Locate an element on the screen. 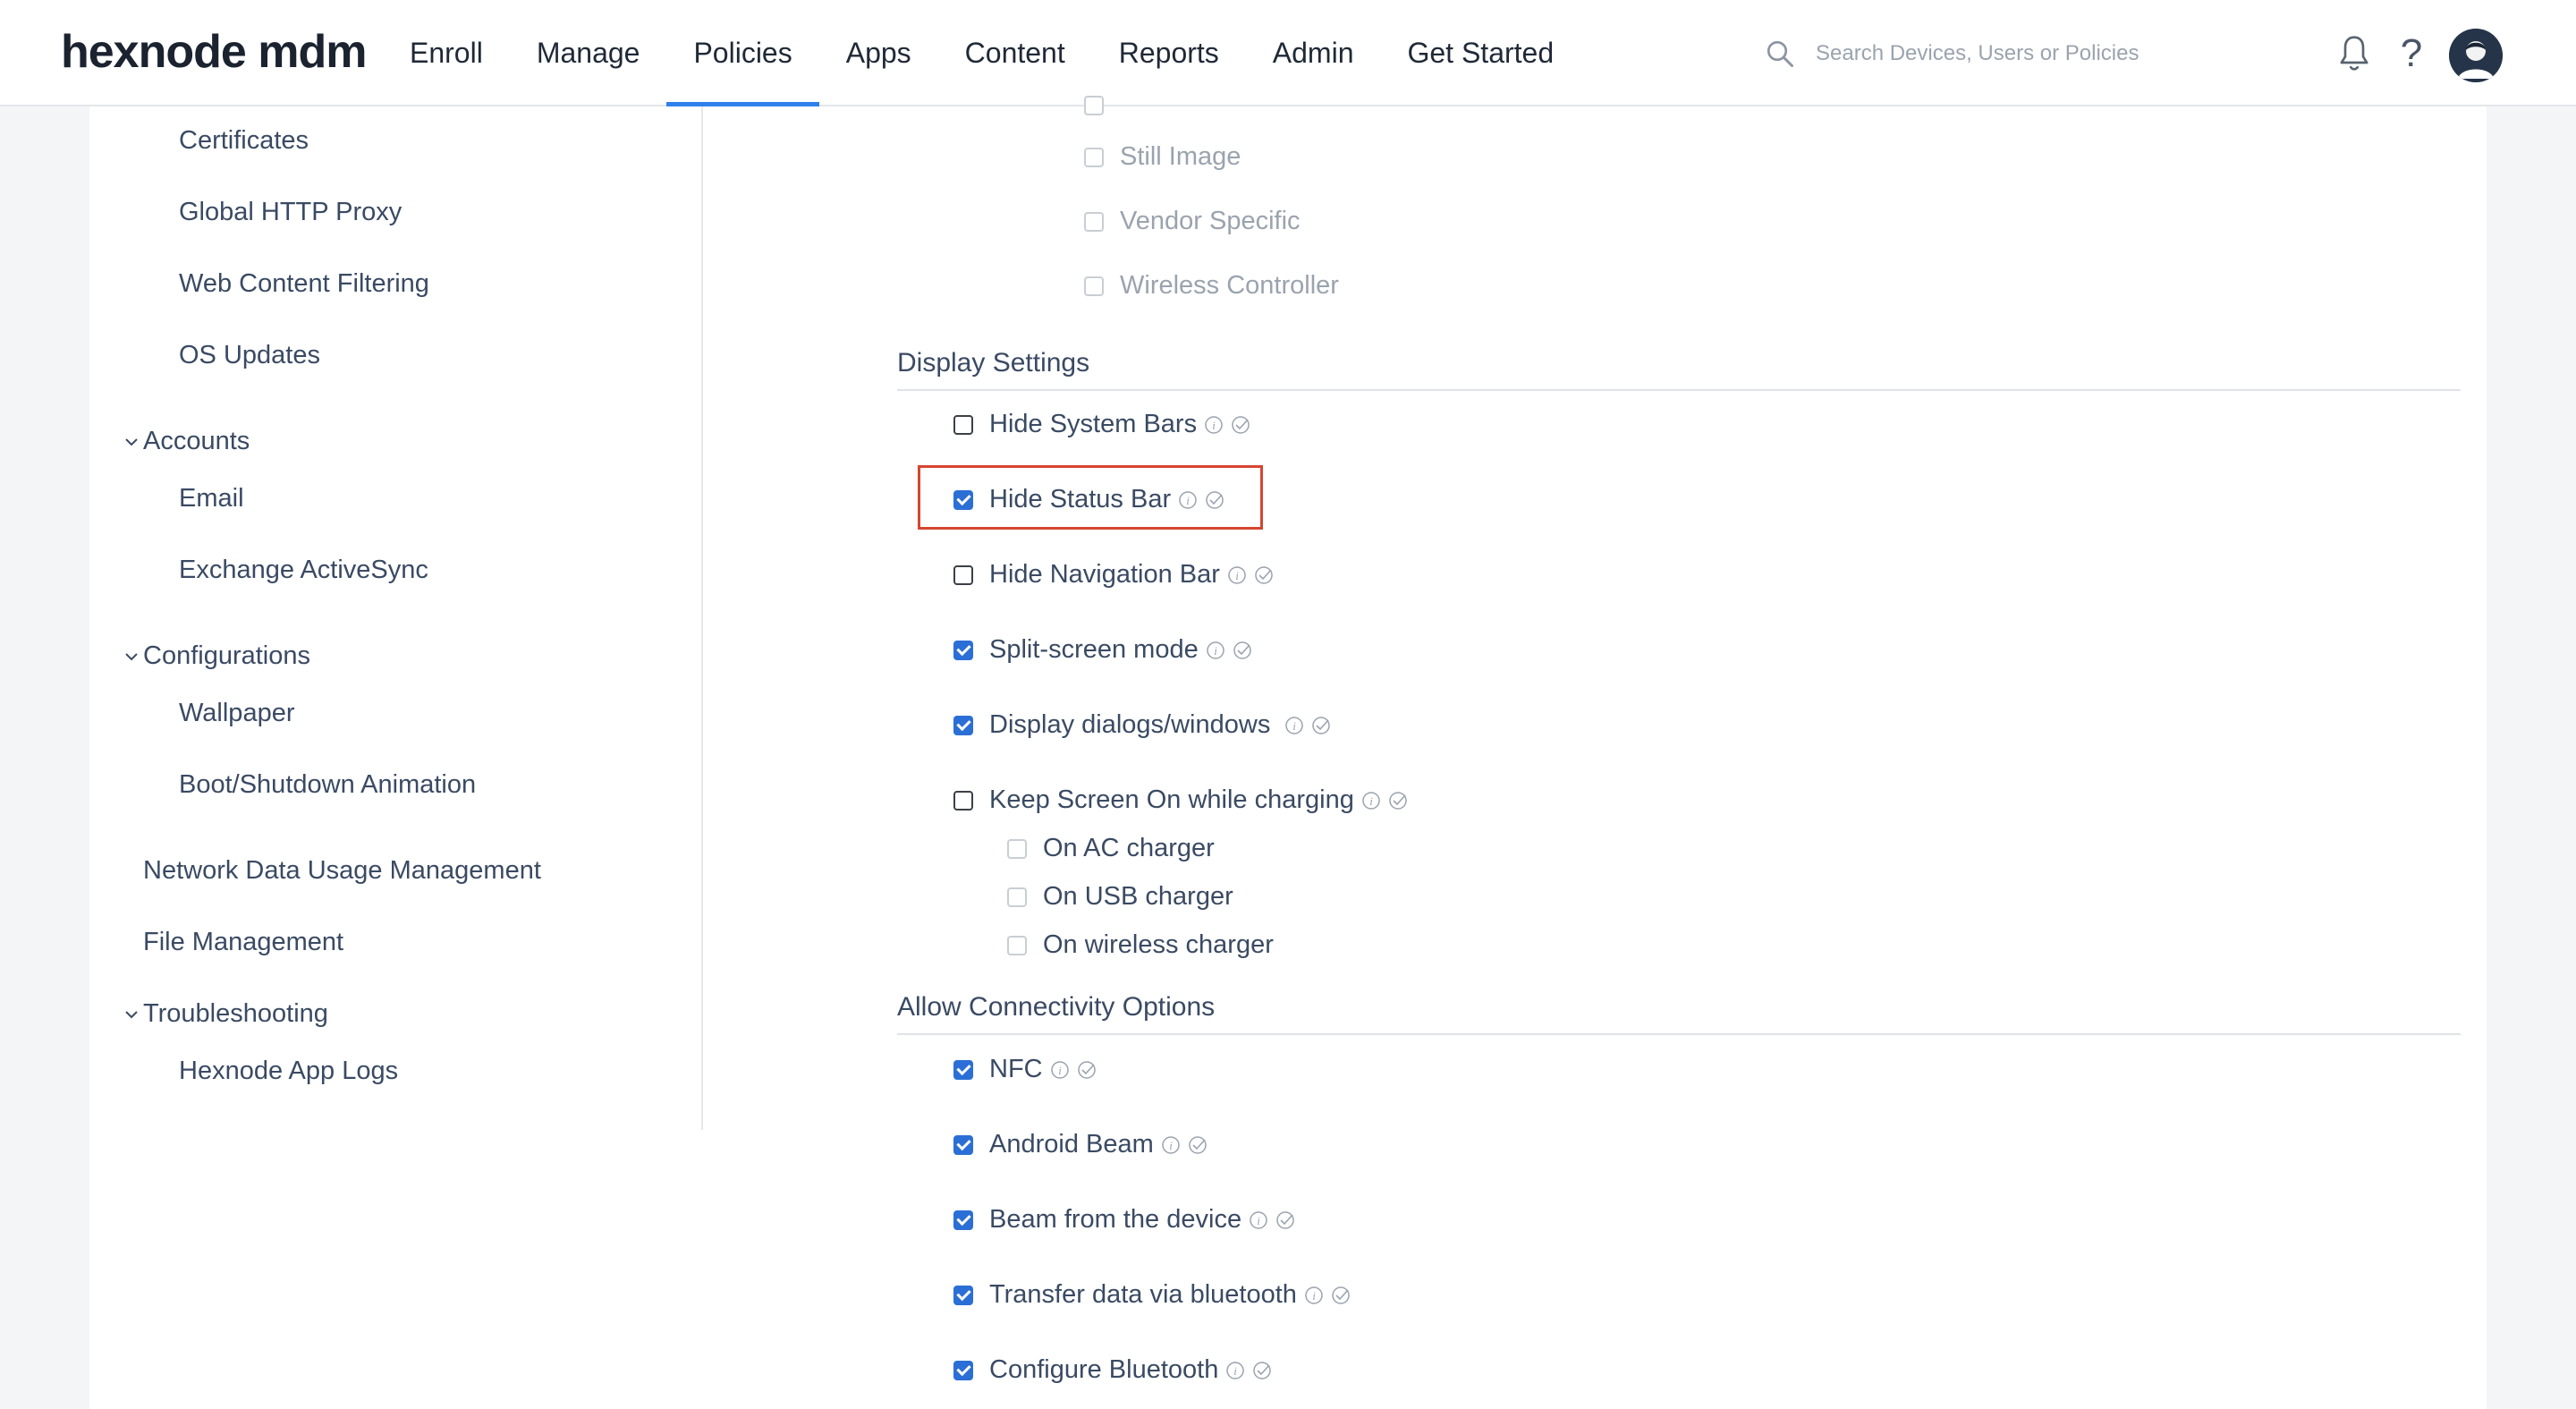 This screenshot has height=1409, width=2576. avatar is located at coordinates (2476, 55).